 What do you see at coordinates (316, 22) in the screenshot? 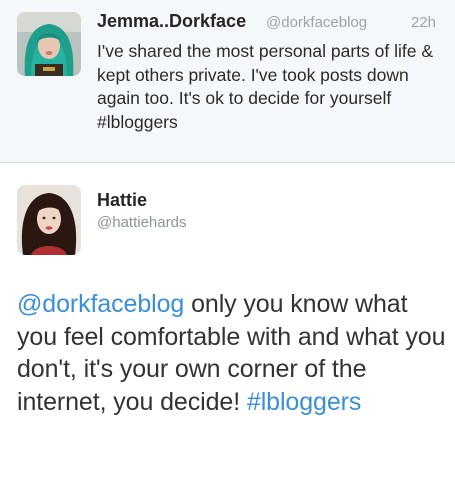
I see `parent-author-handle: @dorkfaceblog` at bounding box center [316, 22].